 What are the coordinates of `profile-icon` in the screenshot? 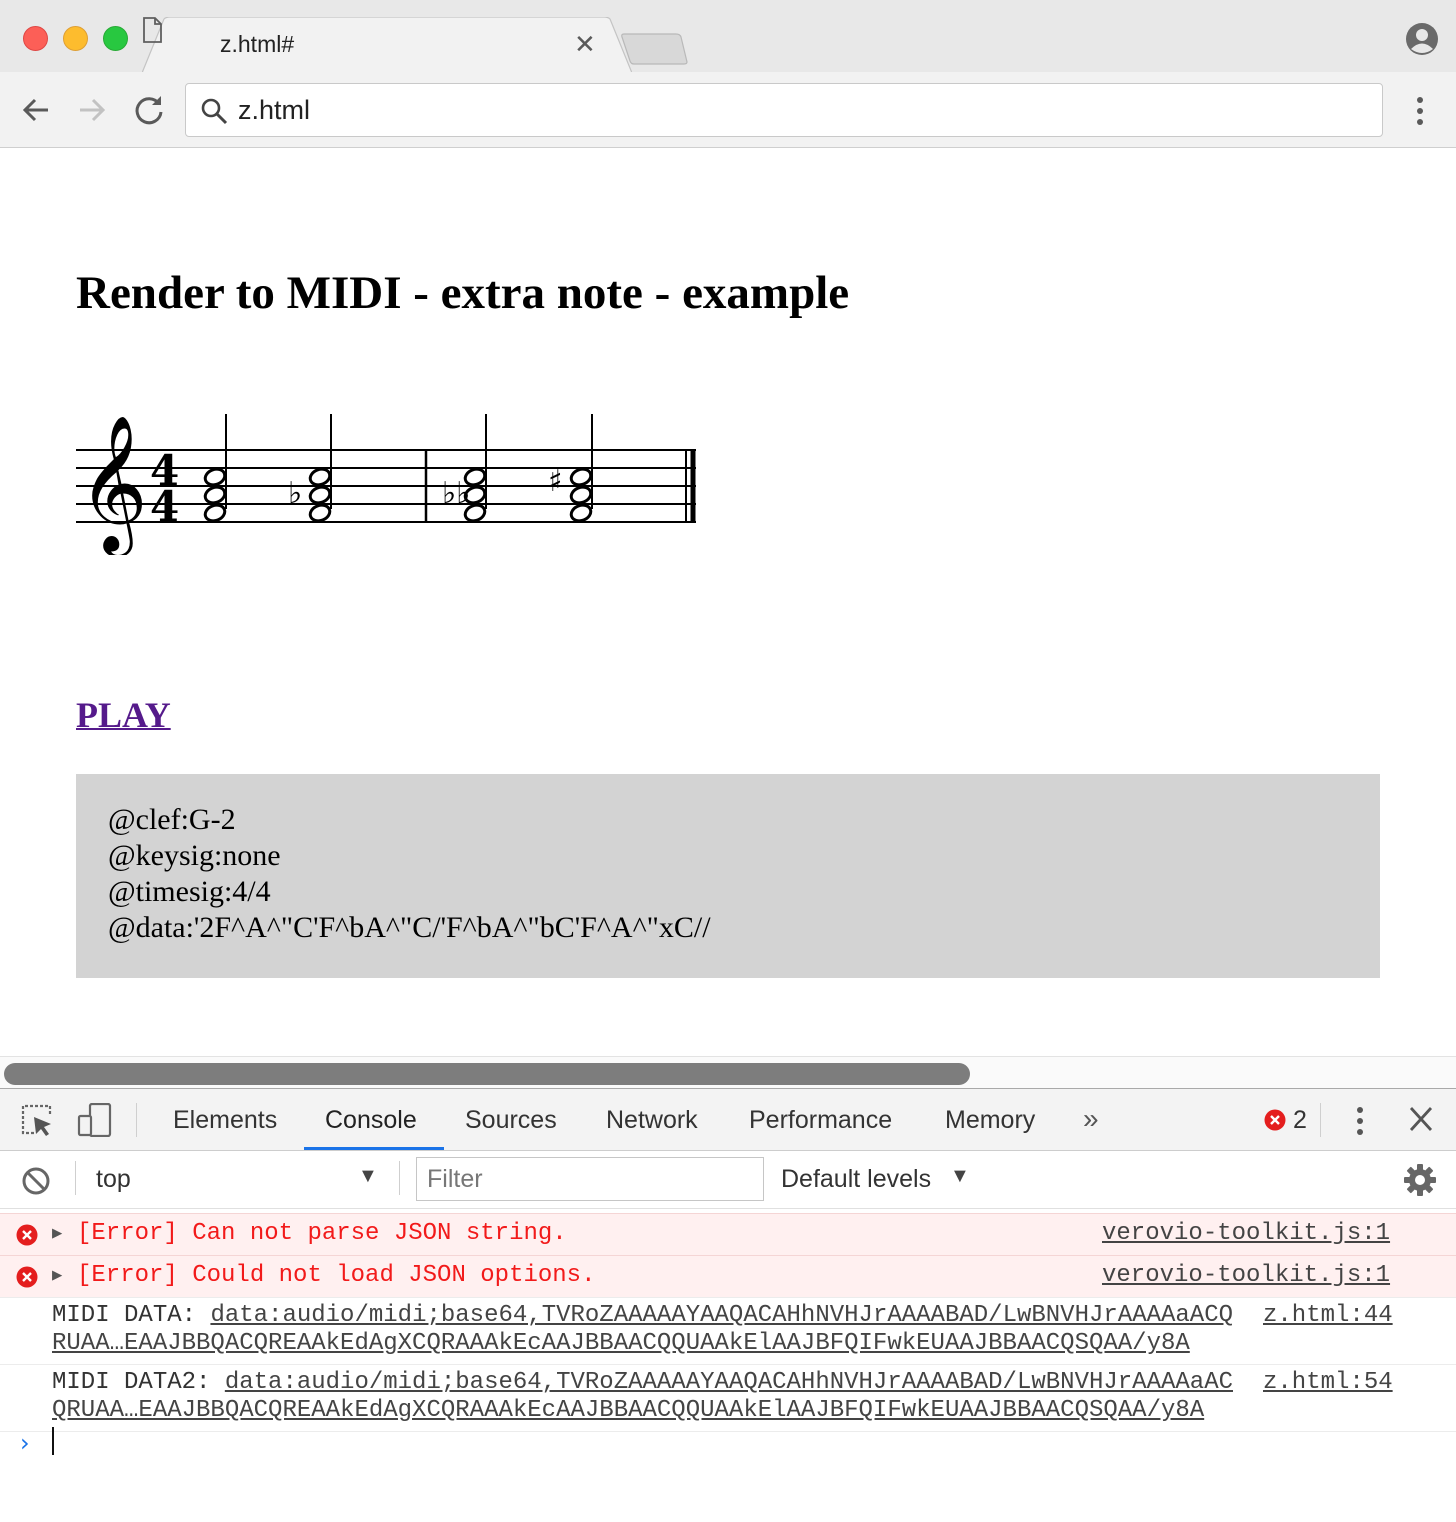 It's located at (1422, 39).